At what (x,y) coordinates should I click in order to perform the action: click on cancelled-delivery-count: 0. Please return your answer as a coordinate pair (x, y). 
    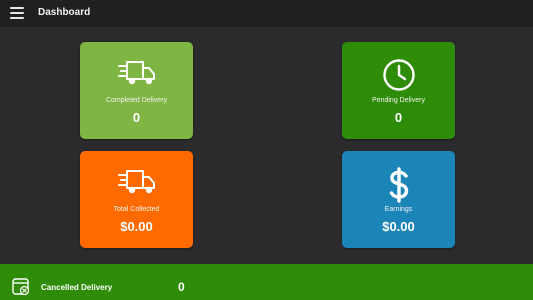
    Looking at the image, I should click on (181, 287).